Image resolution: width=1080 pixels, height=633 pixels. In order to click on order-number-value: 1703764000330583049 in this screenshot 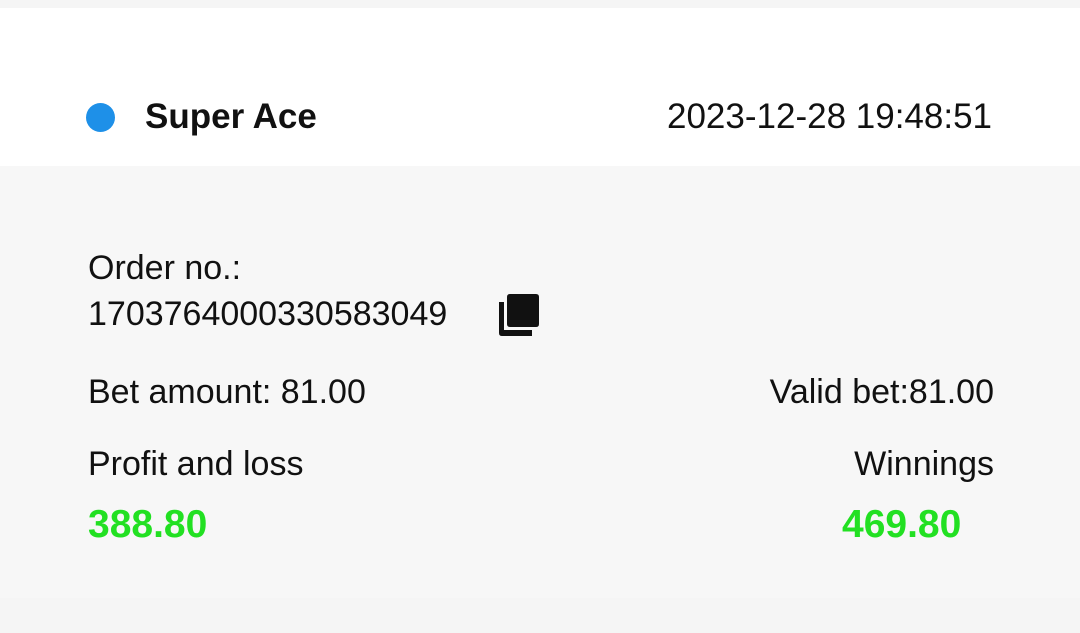, I will do `click(268, 314)`.